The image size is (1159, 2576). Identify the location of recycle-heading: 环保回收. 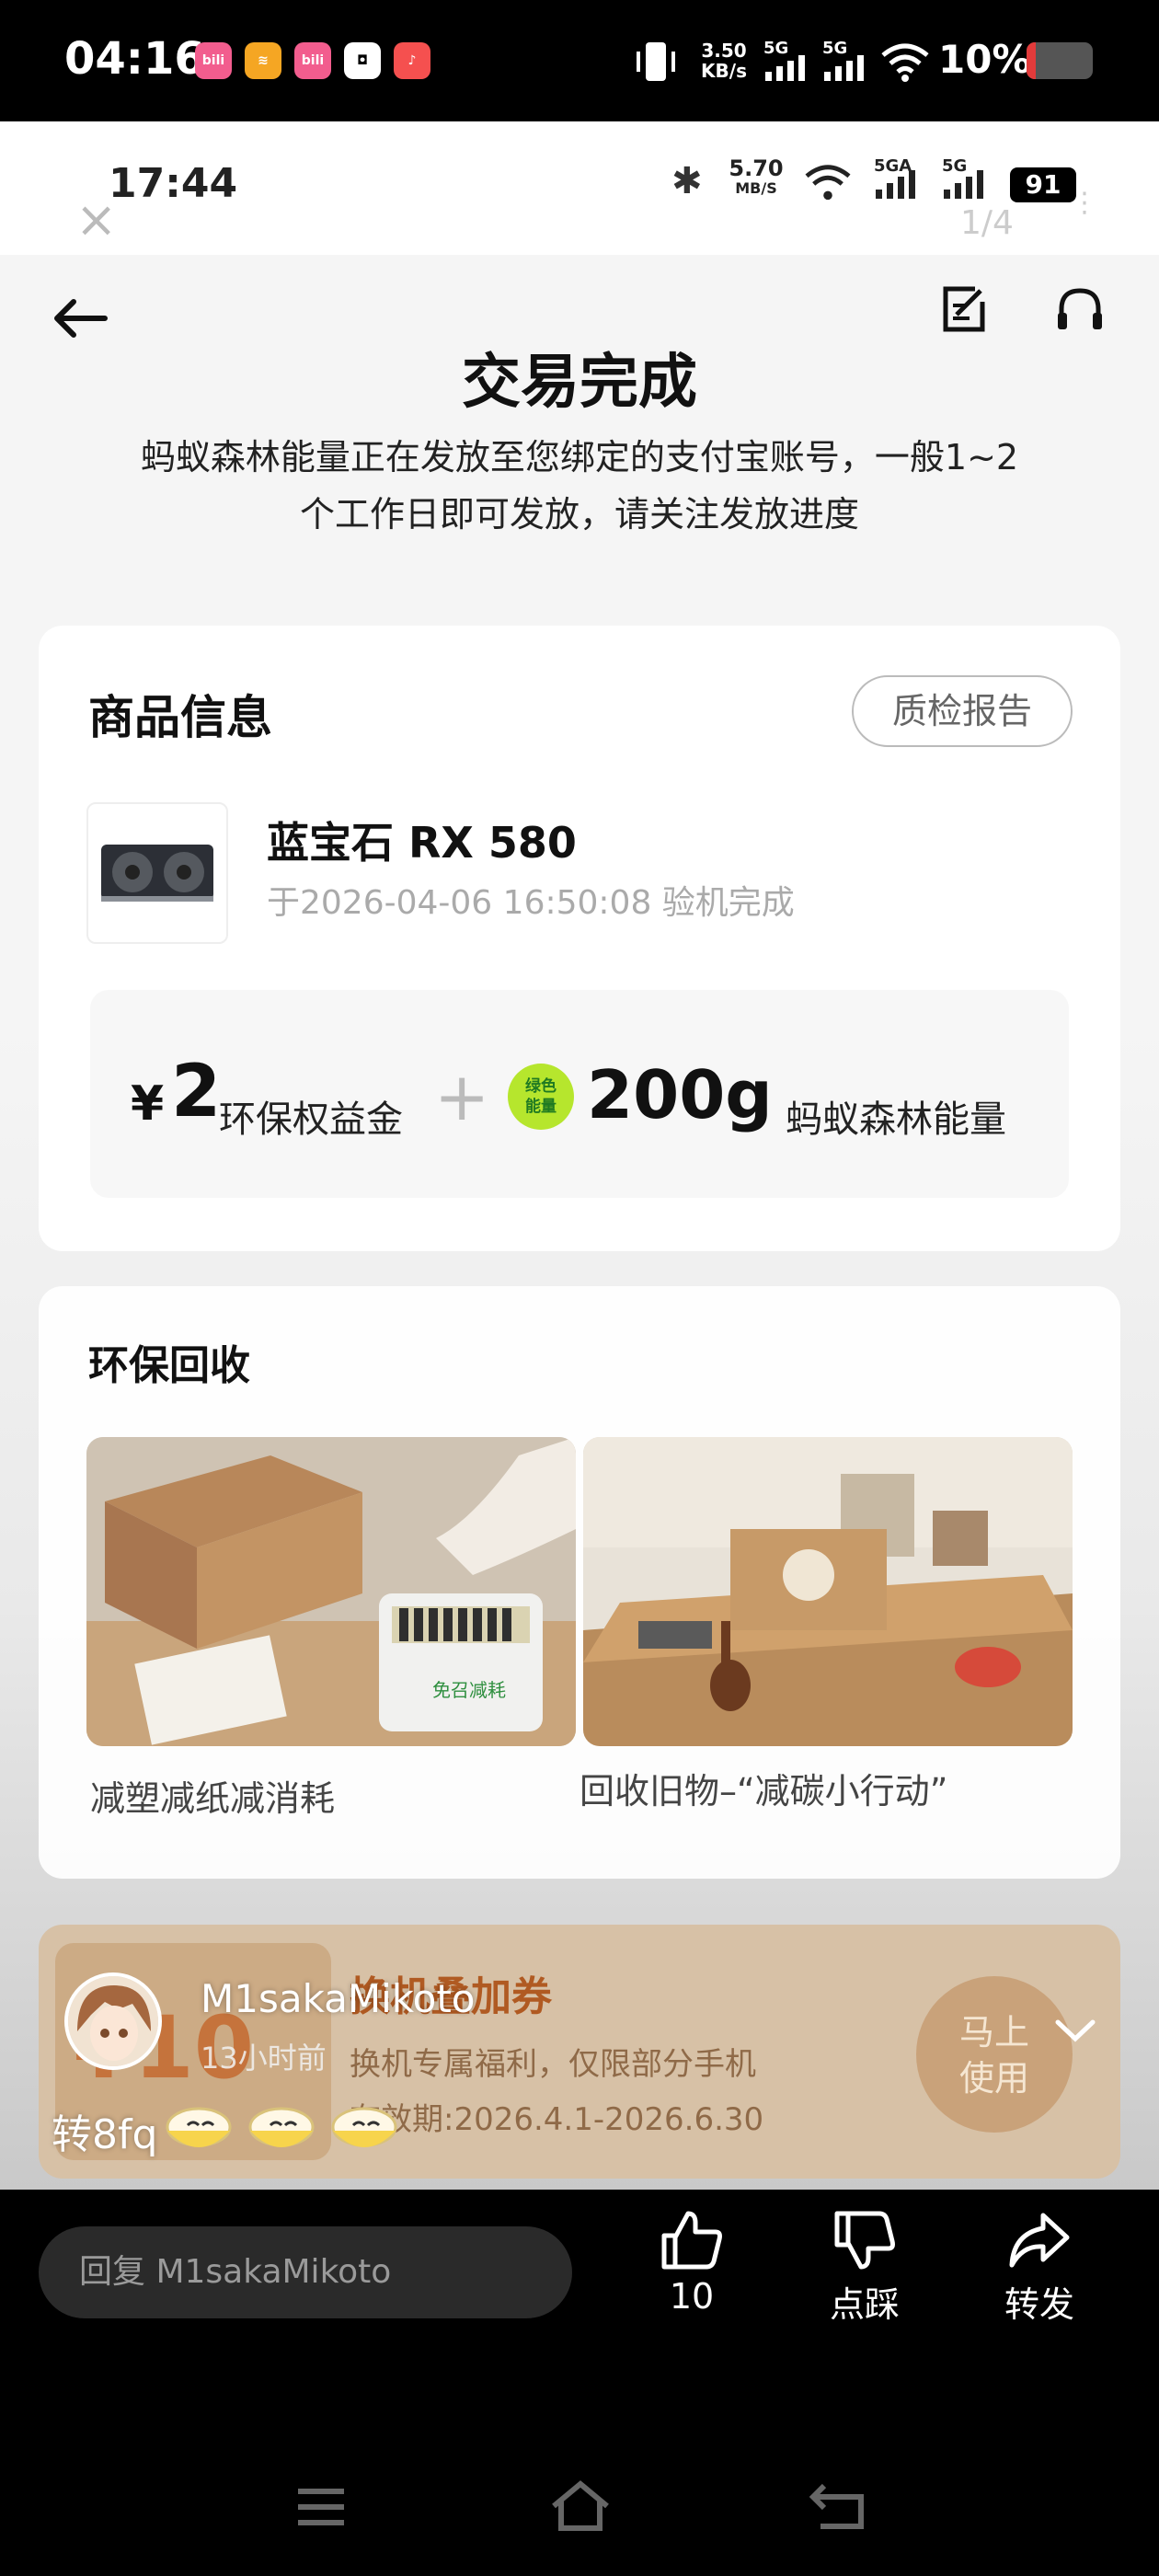
(169, 1365).